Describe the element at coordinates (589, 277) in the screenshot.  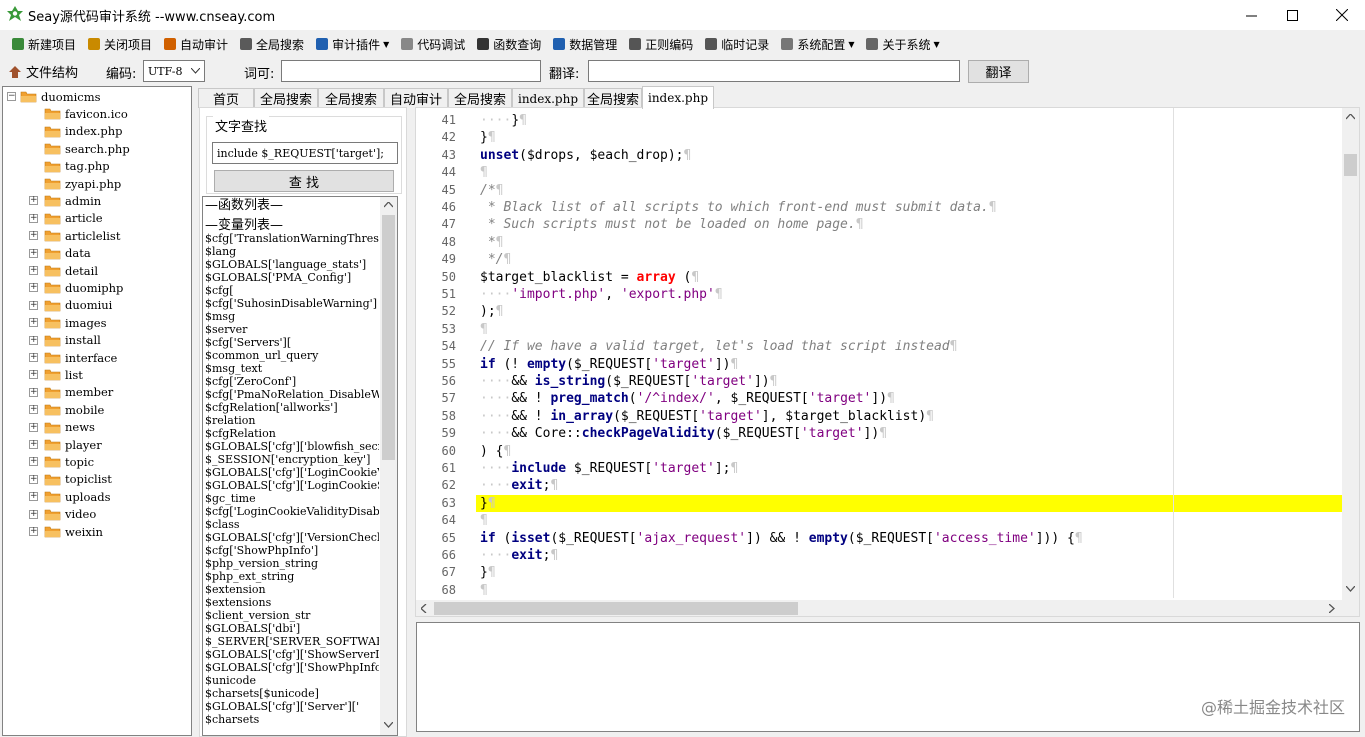
I see `code-line: $target_blacklist = array (¶` at that location.